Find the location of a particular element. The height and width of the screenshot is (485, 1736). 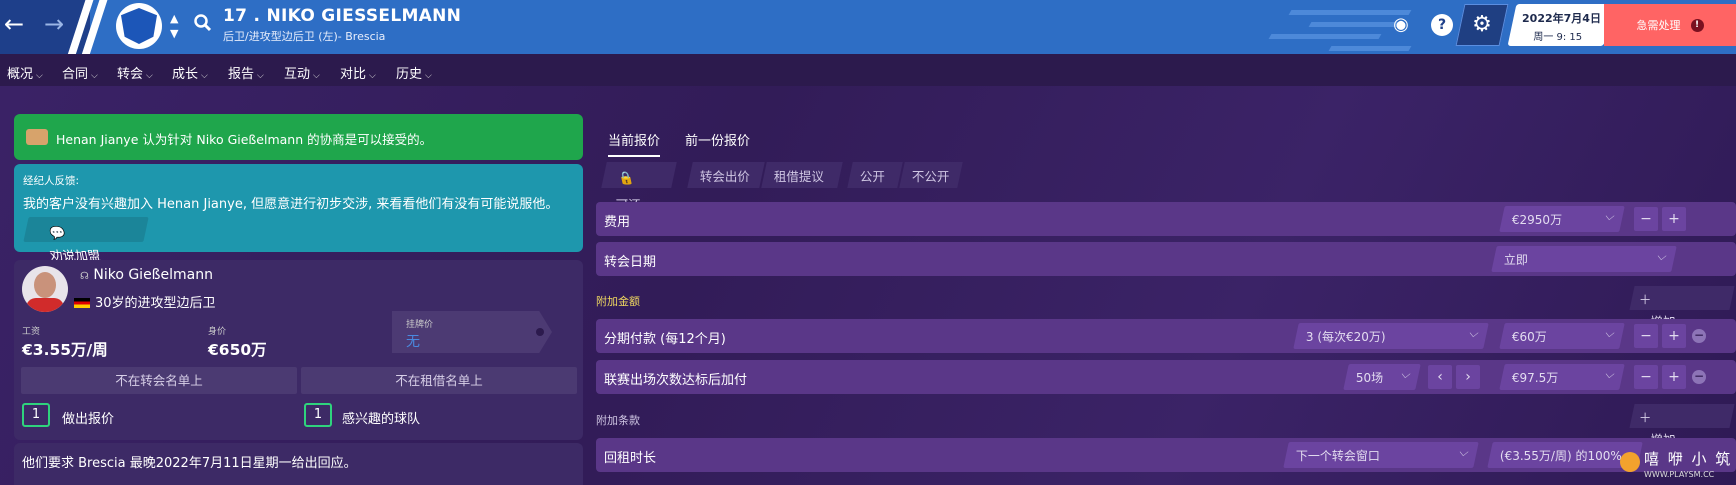

public-toggle: 公开 is located at coordinates (875, 175).